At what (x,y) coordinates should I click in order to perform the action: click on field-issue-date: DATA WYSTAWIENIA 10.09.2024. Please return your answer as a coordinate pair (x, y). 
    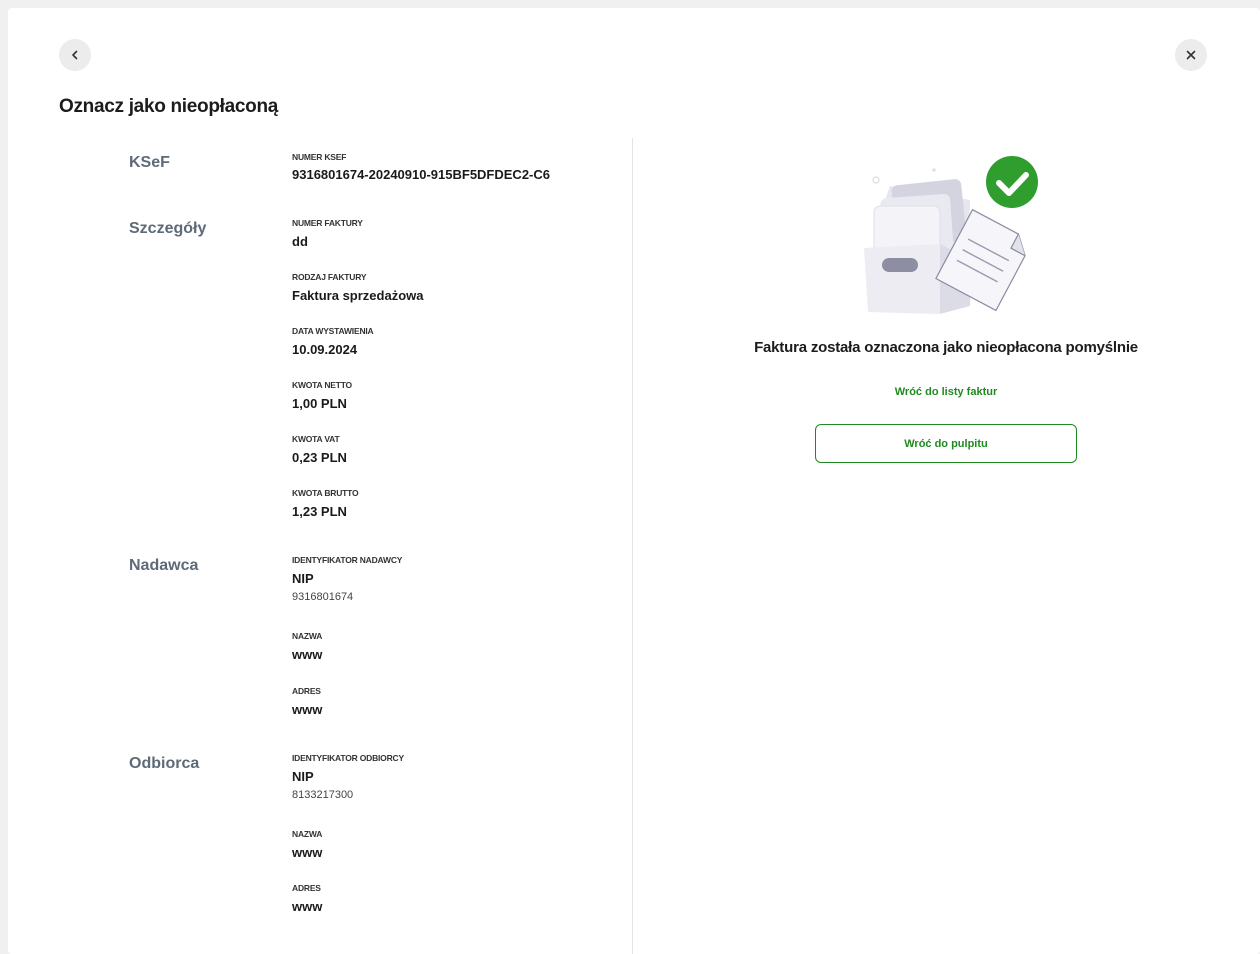
    Looking at the image, I should click on (333, 341).